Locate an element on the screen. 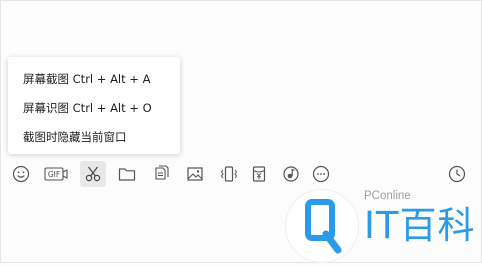 This screenshot has width=482, height=266. gif-button: GIF is located at coordinates (57, 174).